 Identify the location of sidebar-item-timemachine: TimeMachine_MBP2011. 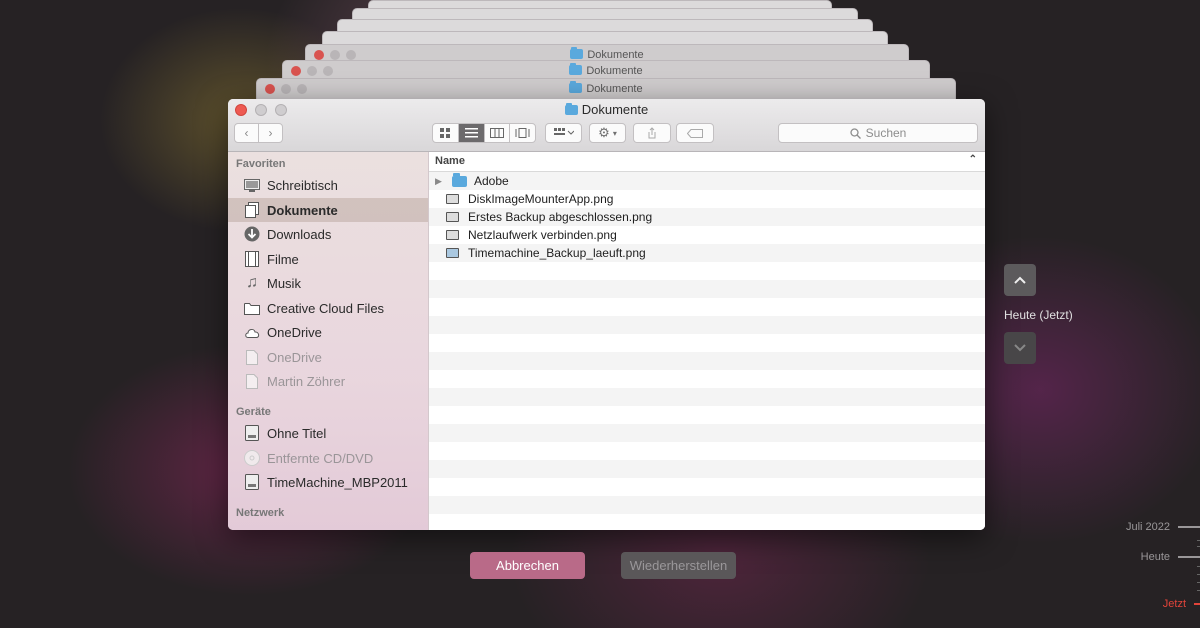
(328, 482).